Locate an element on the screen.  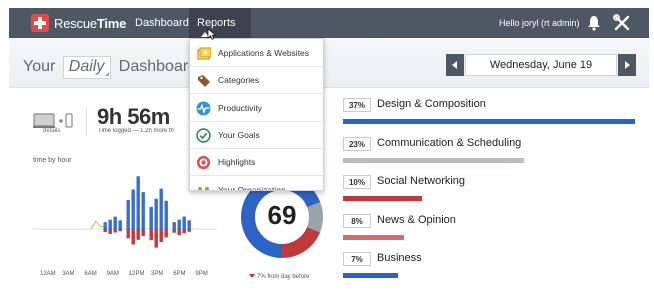
category-row: 10% Social Networking is located at coordinates (493, 195).